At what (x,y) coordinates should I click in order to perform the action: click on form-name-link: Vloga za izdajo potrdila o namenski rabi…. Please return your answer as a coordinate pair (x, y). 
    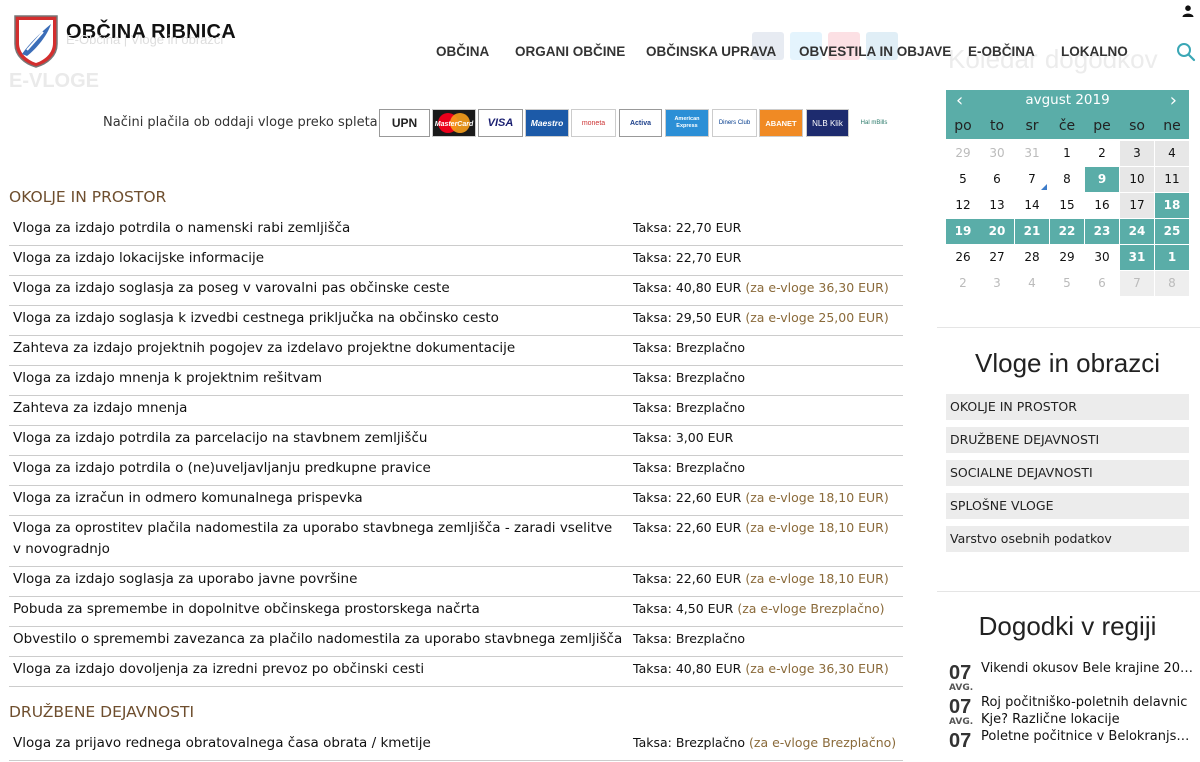
    Looking at the image, I should click on (318, 228).